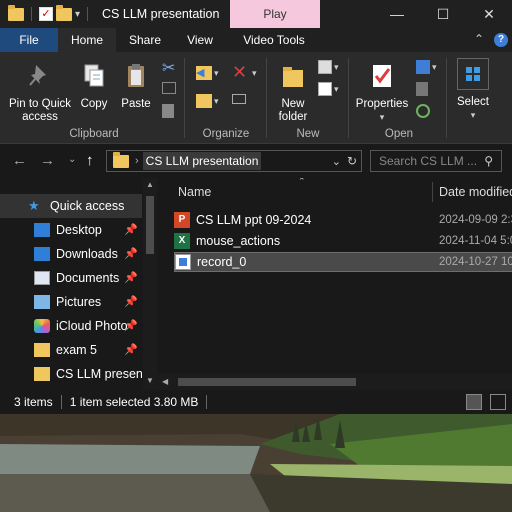 The image size is (512, 512). Describe the element at coordinates (79, 302) in the screenshot. I see `nav-item-label: Pictures` at that location.